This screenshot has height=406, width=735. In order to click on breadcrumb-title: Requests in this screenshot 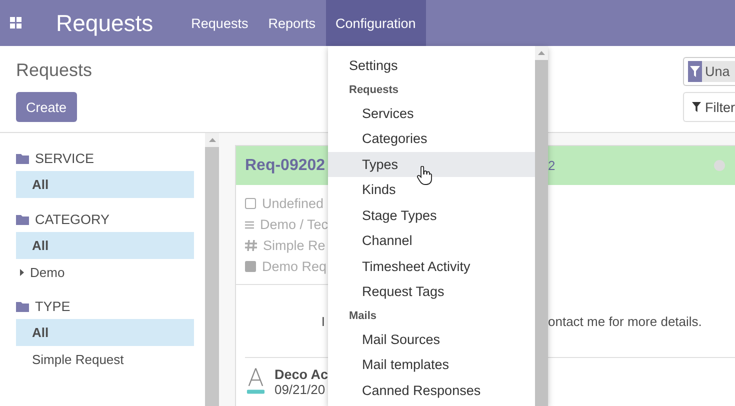, I will do `click(54, 70)`.